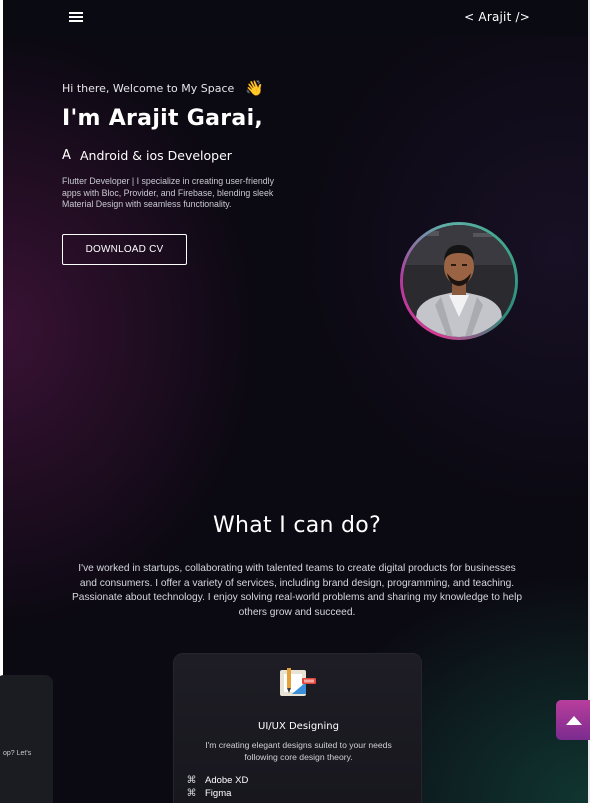 This screenshot has width=590, height=803. What do you see at coordinates (254, 88) in the screenshot?
I see `waving-hand-icon: 👋` at bounding box center [254, 88].